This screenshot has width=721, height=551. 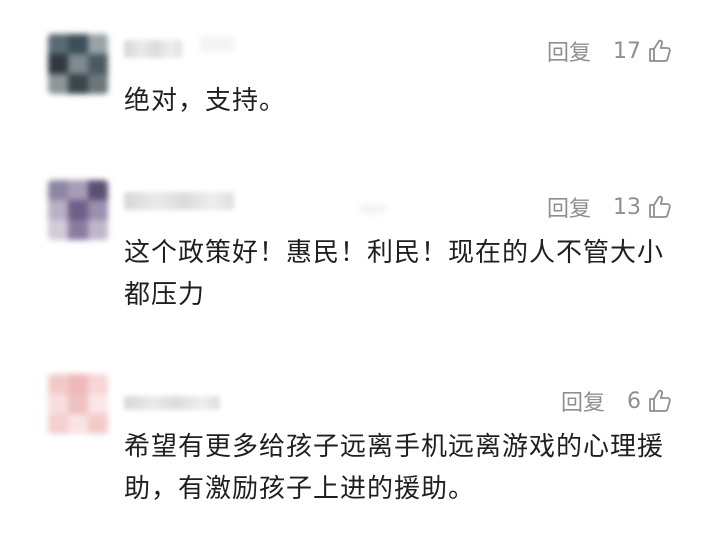 I want to click on like-count: 17, so click(x=627, y=51).